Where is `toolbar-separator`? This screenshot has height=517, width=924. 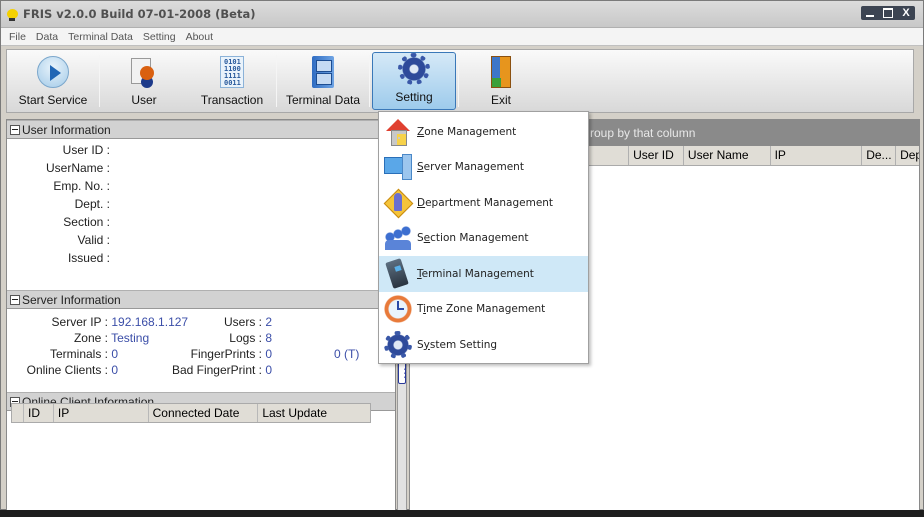
toolbar-separator is located at coordinates (369, 81).